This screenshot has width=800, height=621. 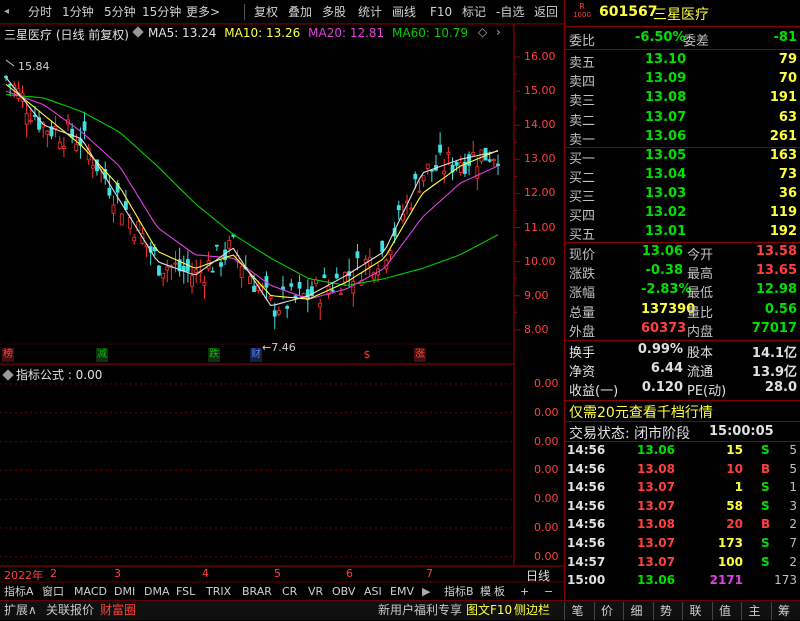 I want to click on quote-tab: 笔, so click(x=577, y=611).